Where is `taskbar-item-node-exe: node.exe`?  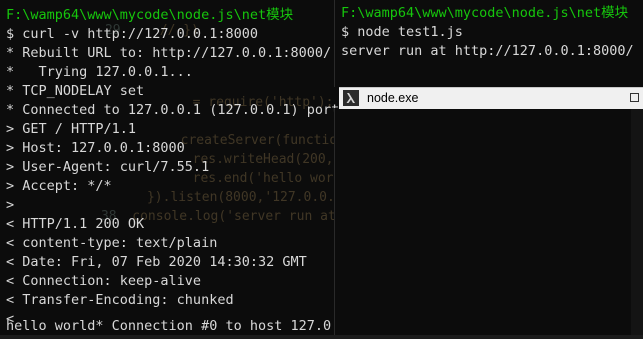 taskbar-item-node-exe: node.exe is located at coordinates (491, 98).